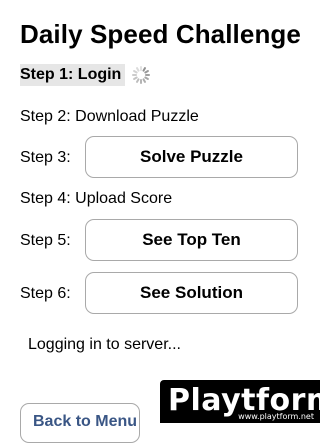  Describe the element at coordinates (45, 293) in the screenshot. I see `step-6-label: Step 6:` at that location.